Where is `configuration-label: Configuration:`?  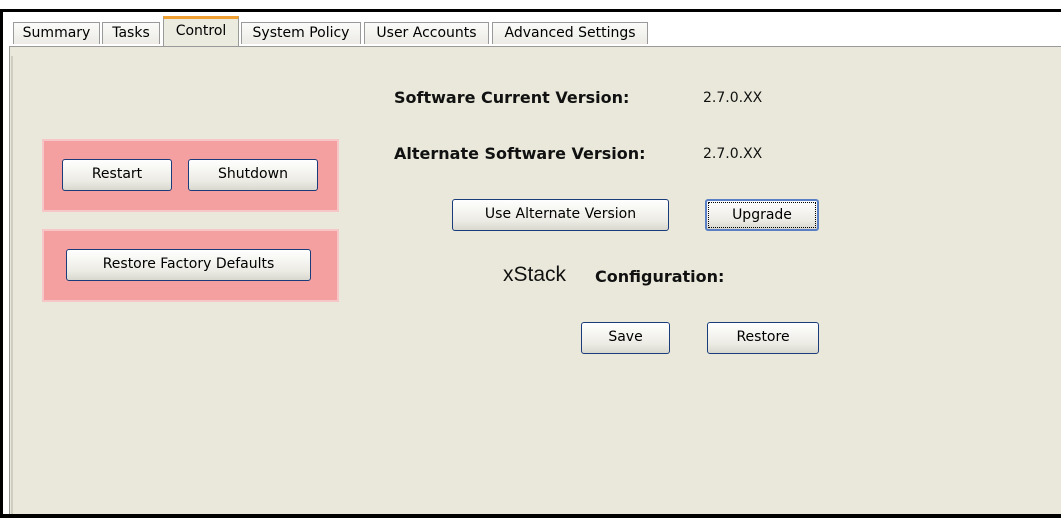
configuration-label: Configuration: is located at coordinates (660, 276).